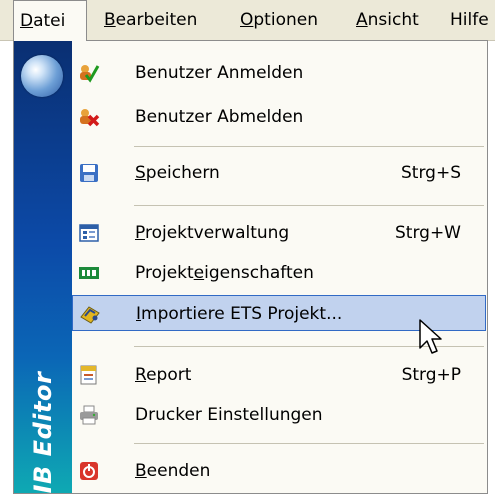 The height and width of the screenshot is (494, 495). I want to click on report-icon, so click(89, 375).